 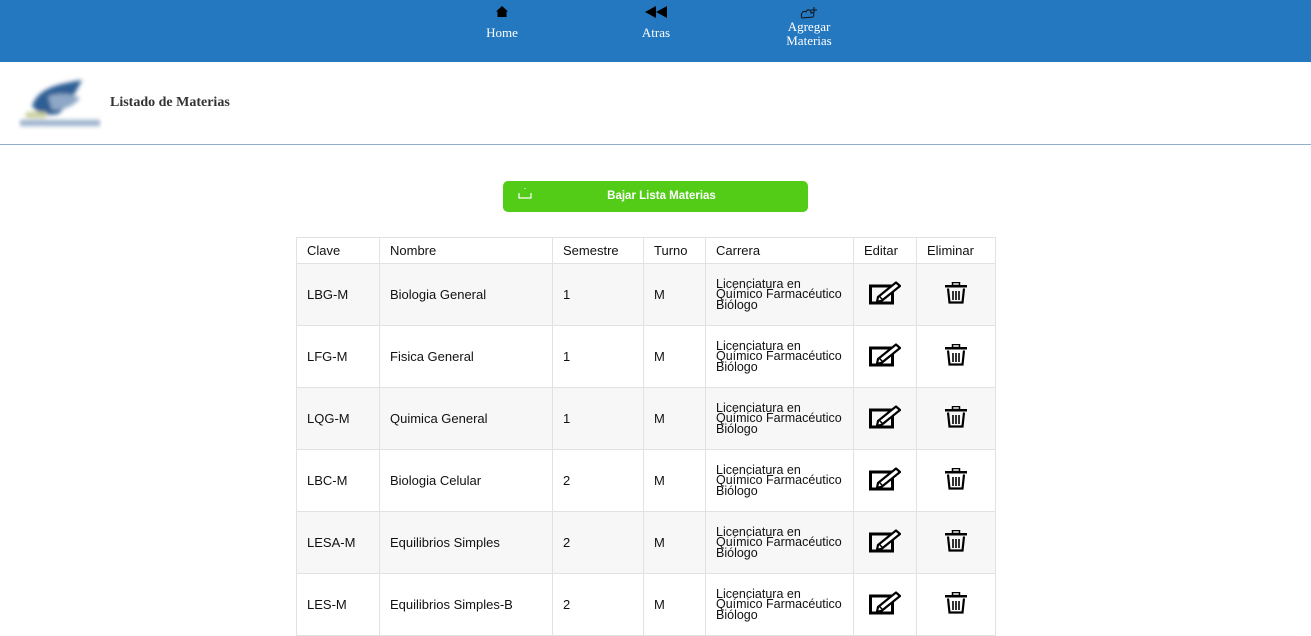 I want to click on cell-nombre: Equilibrios Simples, so click(x=466, y=542).